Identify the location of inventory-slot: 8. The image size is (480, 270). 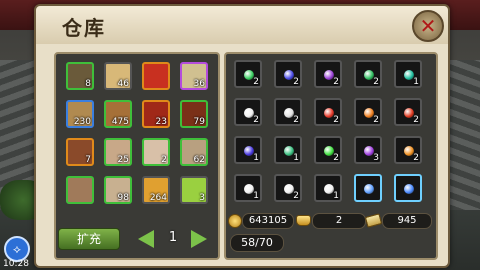
(80, 76).